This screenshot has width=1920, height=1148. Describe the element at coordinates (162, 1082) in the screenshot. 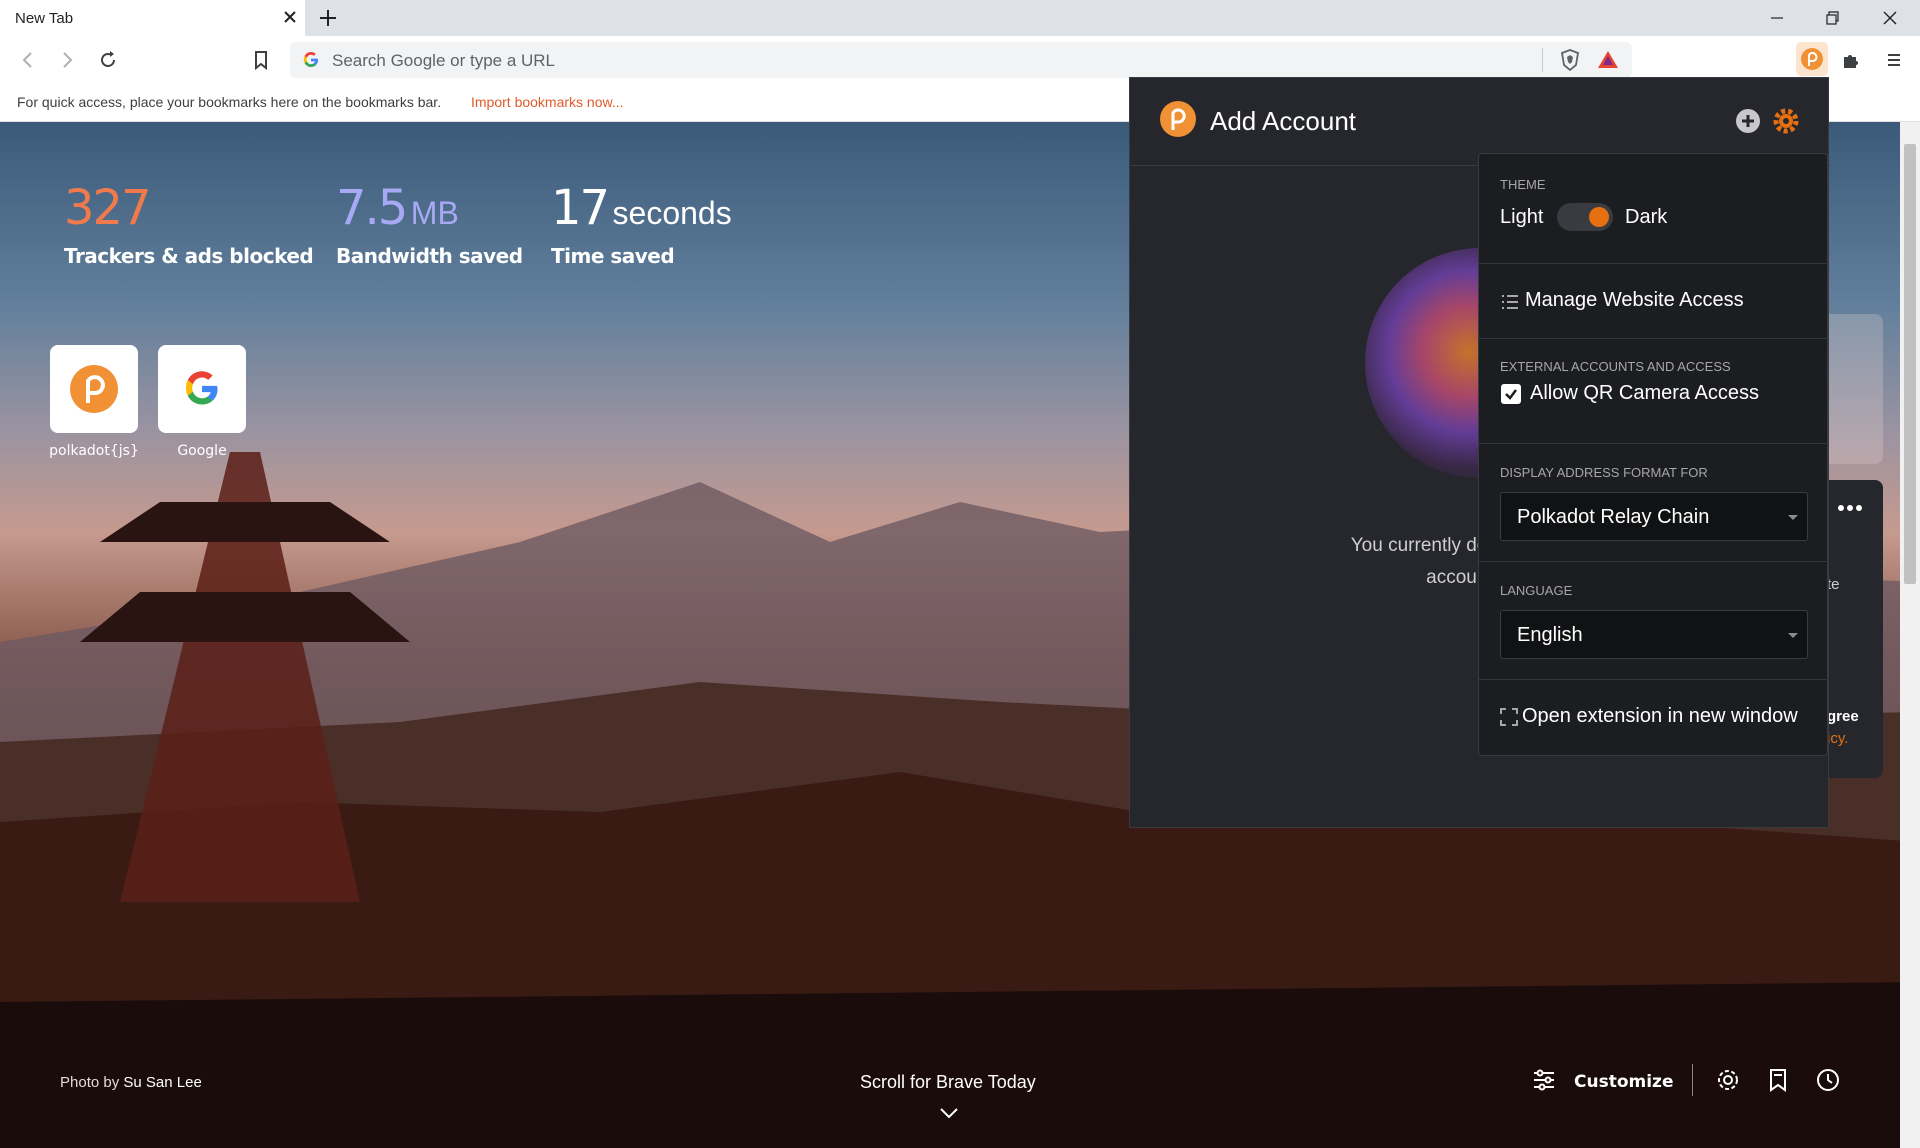

I see `photographer-link: Su San Lee` at that location.